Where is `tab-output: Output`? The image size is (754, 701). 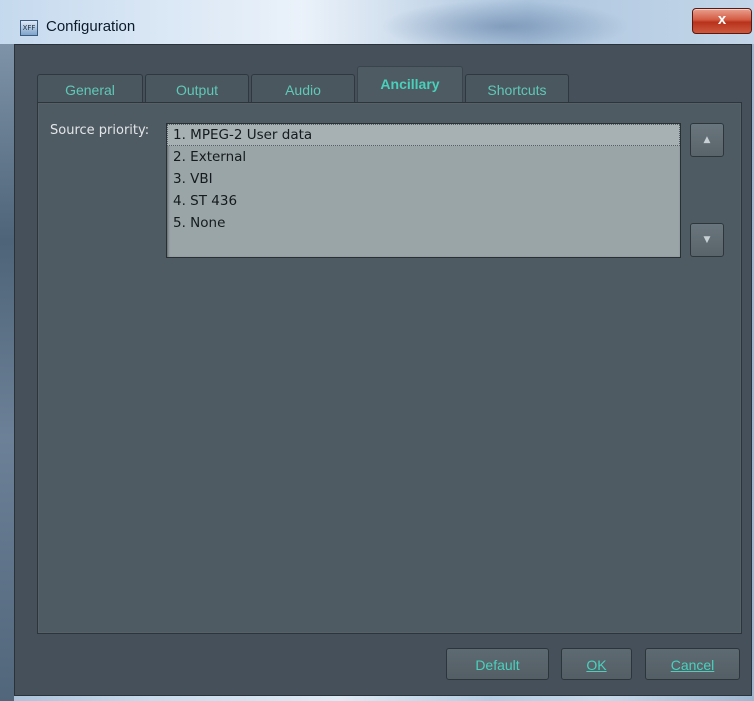
tab-output: Output is located at coordinates (197, 88).